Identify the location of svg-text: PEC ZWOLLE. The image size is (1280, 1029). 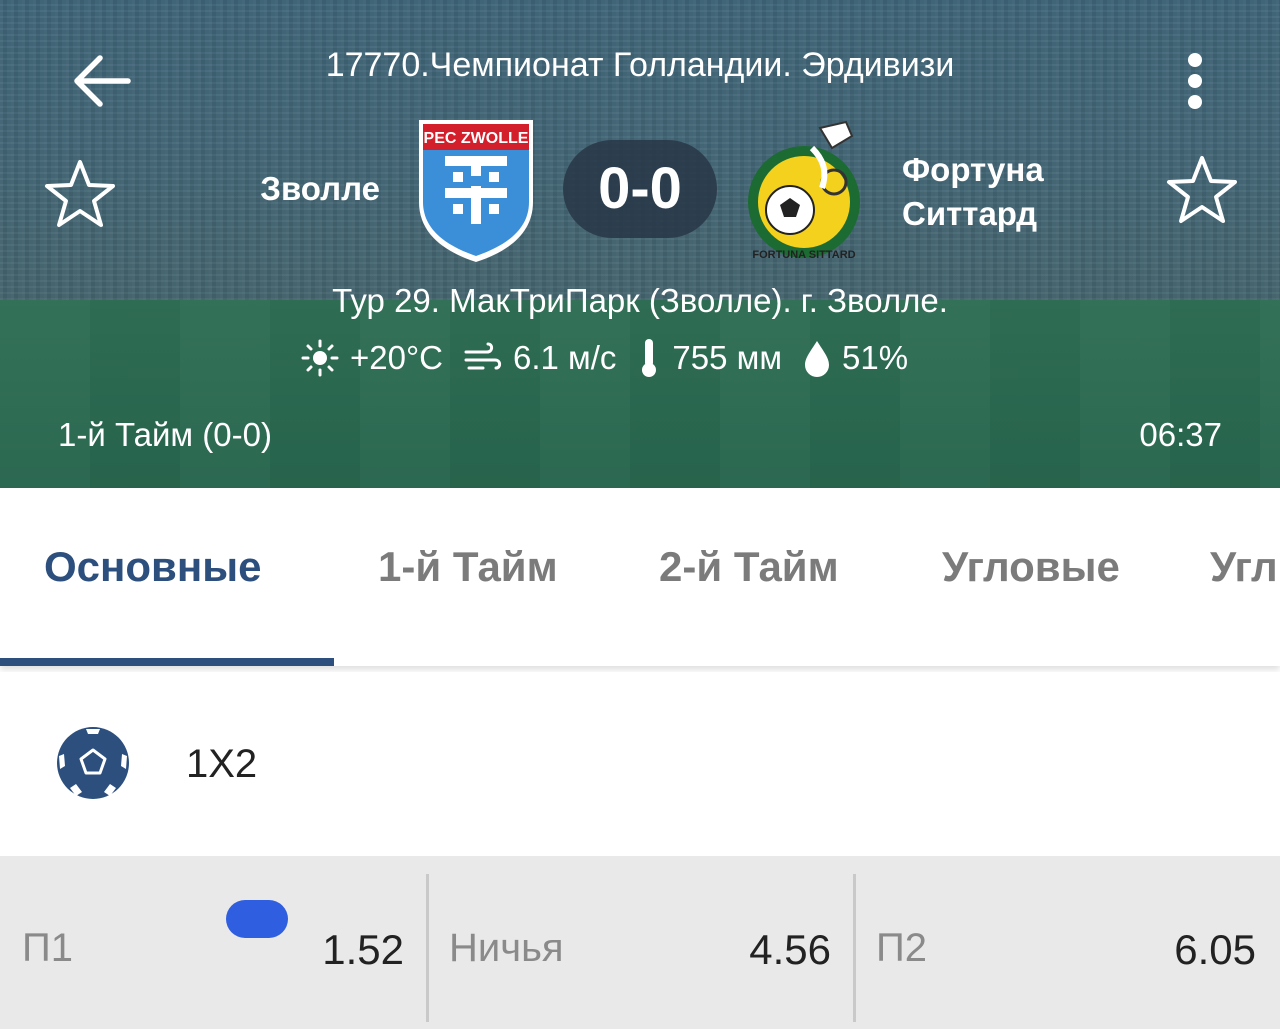
(476, 138).